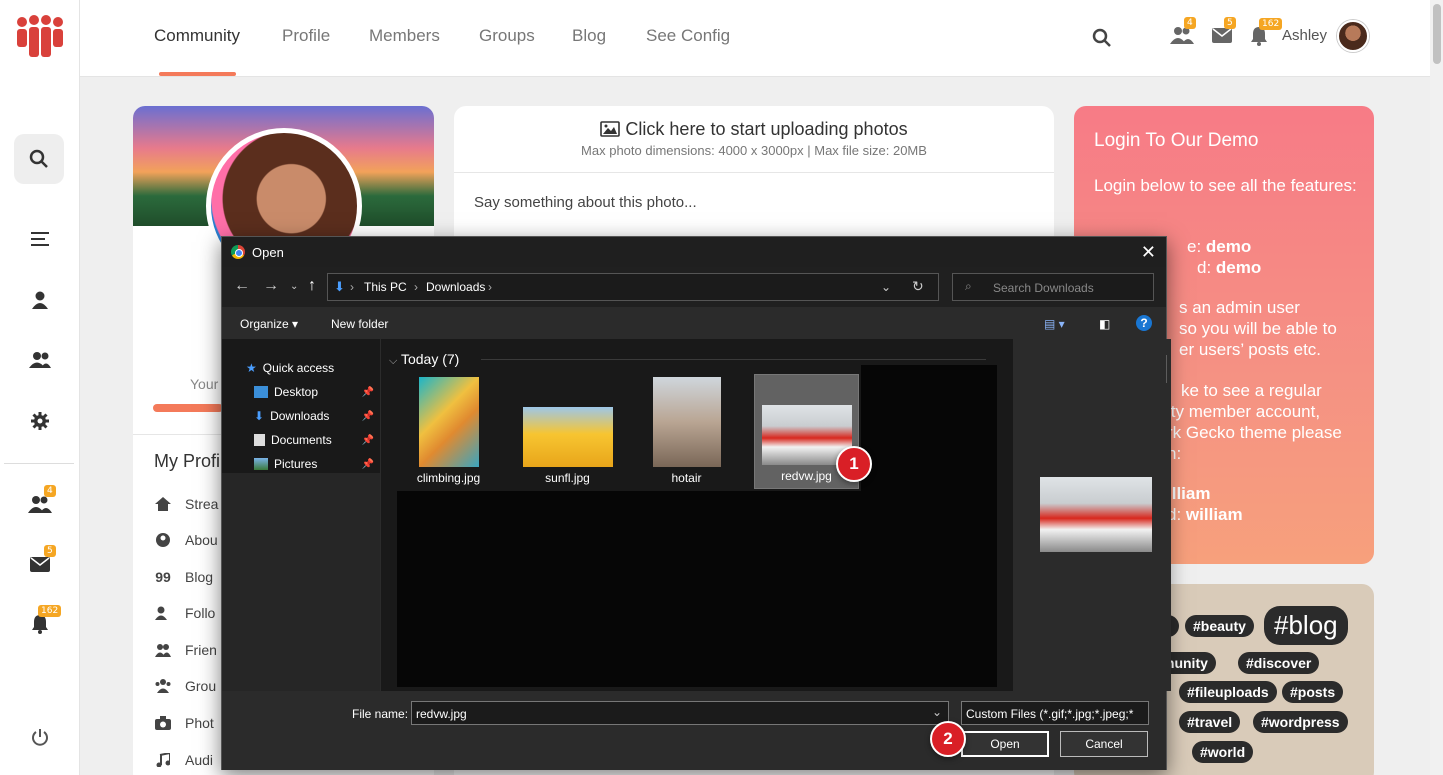 This screenshot has height=775, width=1443. I want to click on file-name-input: redvw.jpg ⌄, so click(680, 713).